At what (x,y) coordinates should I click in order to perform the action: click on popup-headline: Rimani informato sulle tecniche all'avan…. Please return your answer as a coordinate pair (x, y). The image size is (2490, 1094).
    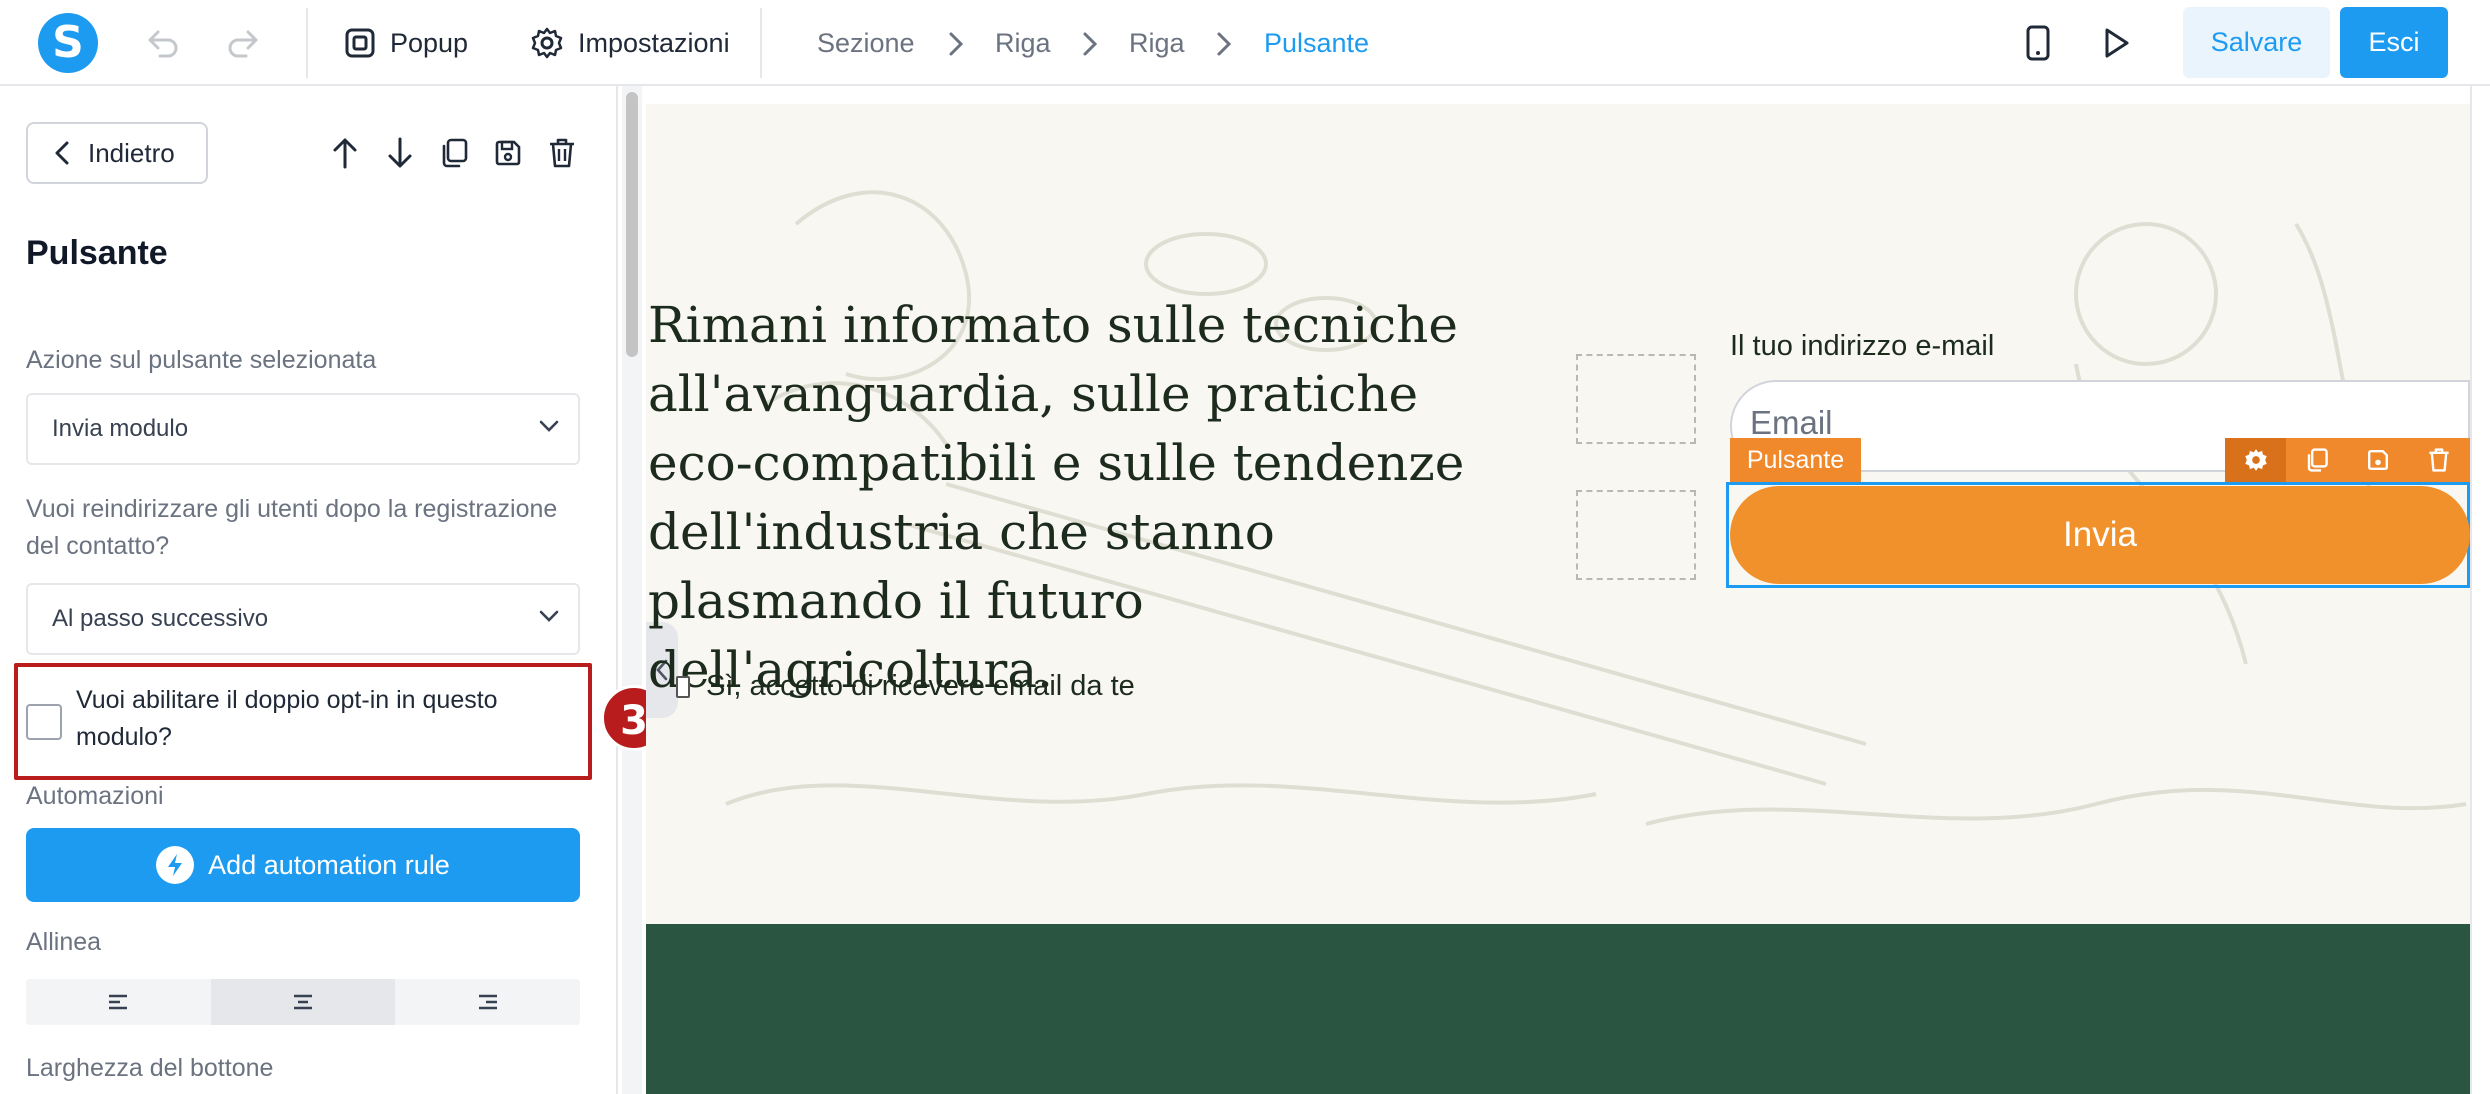
    Looking at the image, I should click on (1088, 498).